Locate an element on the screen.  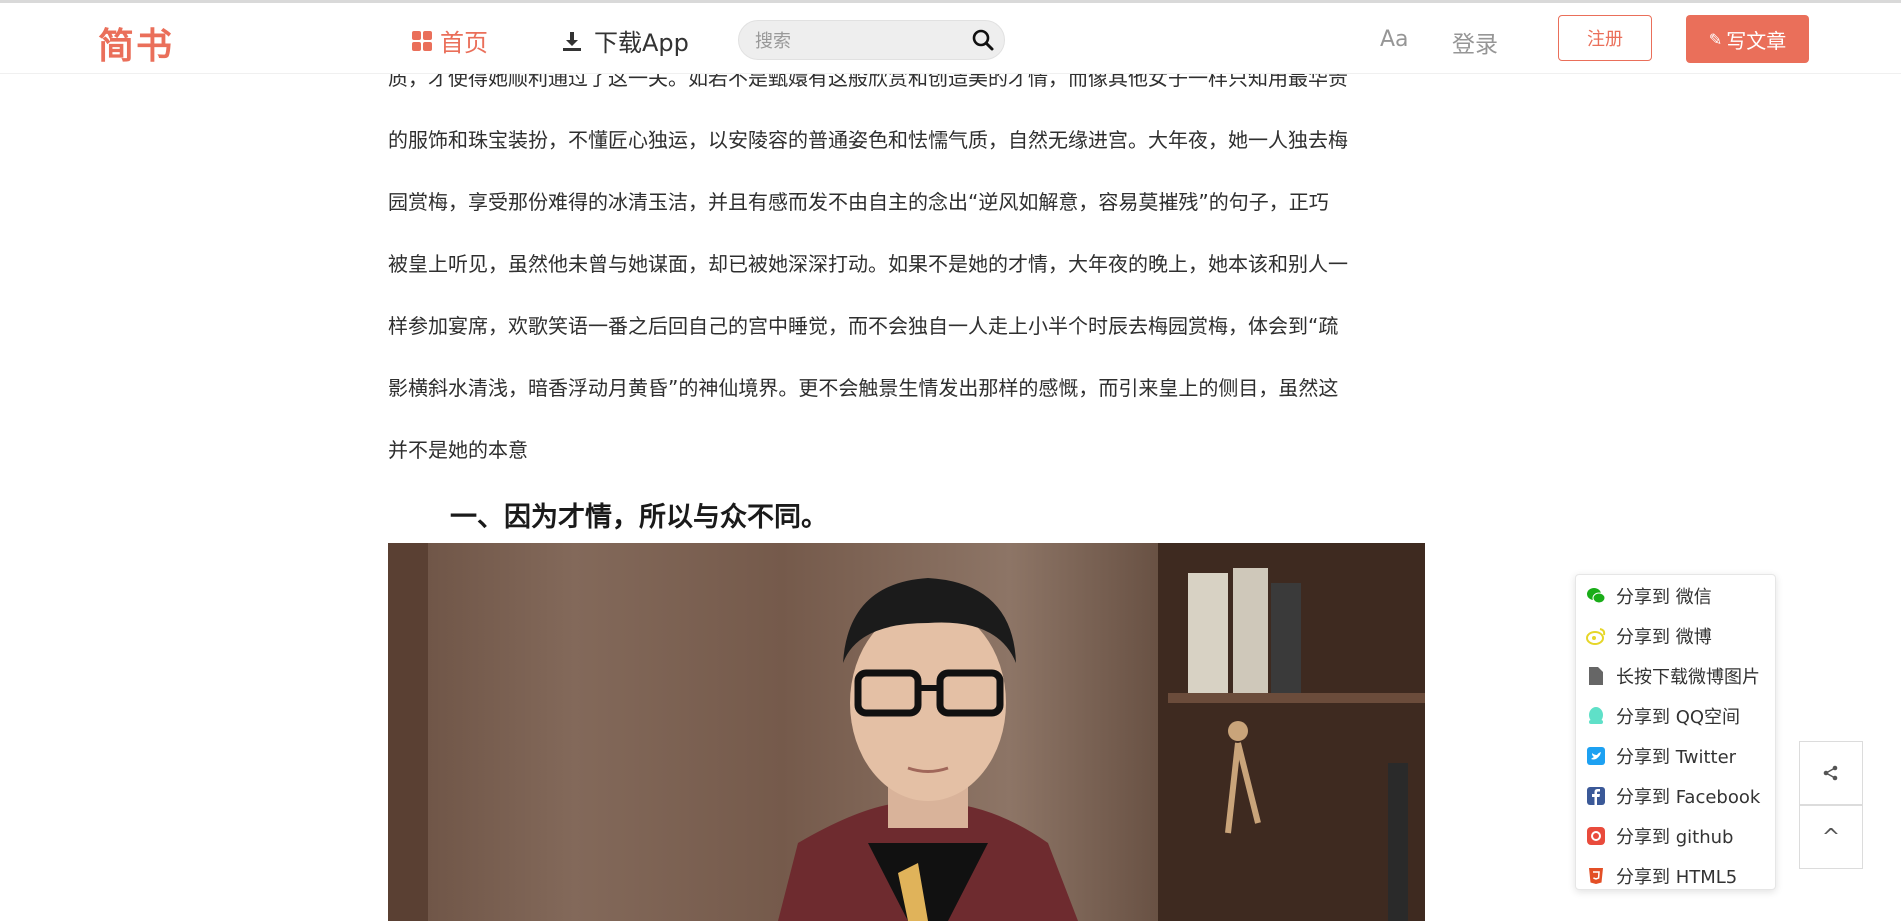
share-item-label: 分享到 HTML5 is located at coordinates (1677, 877).